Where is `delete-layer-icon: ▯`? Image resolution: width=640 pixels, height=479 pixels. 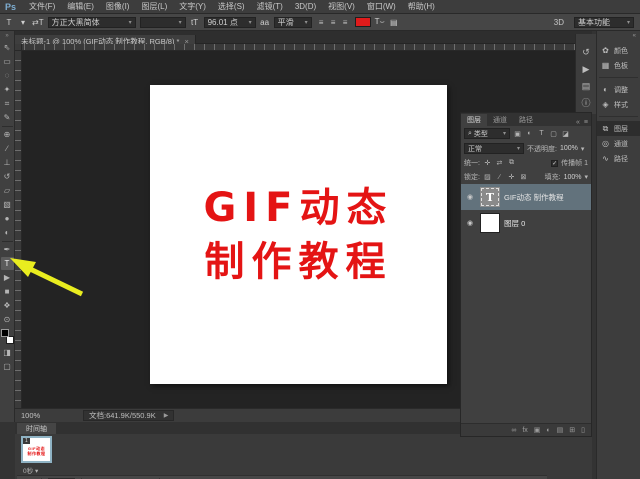
delete-layer-icon: ▯ is located at coordinates (583, 430).